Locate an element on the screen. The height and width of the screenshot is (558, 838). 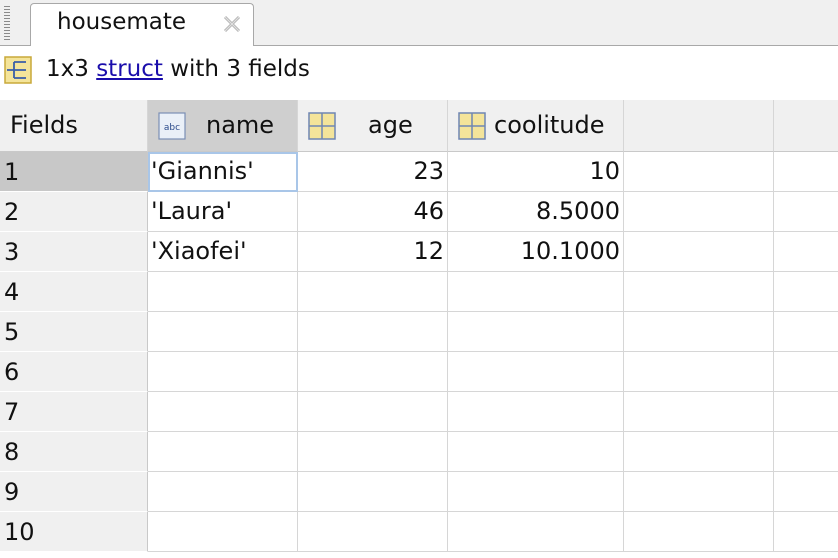
cell-coolitude: 10 is located at coordinates (536, 172).